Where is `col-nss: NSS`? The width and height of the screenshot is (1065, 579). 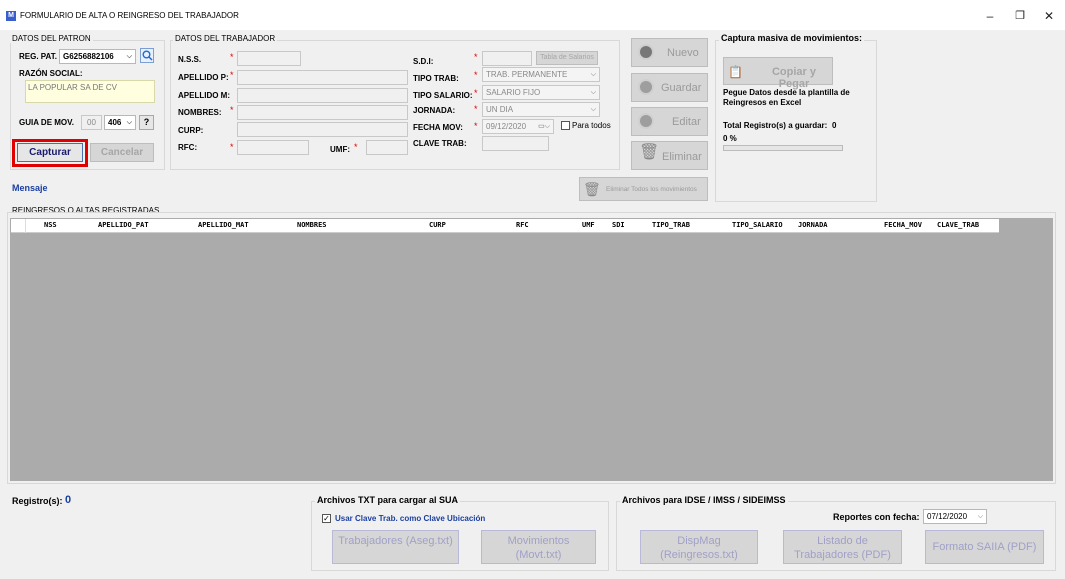
col-nss: NSS is located at coordinates (50, 225).